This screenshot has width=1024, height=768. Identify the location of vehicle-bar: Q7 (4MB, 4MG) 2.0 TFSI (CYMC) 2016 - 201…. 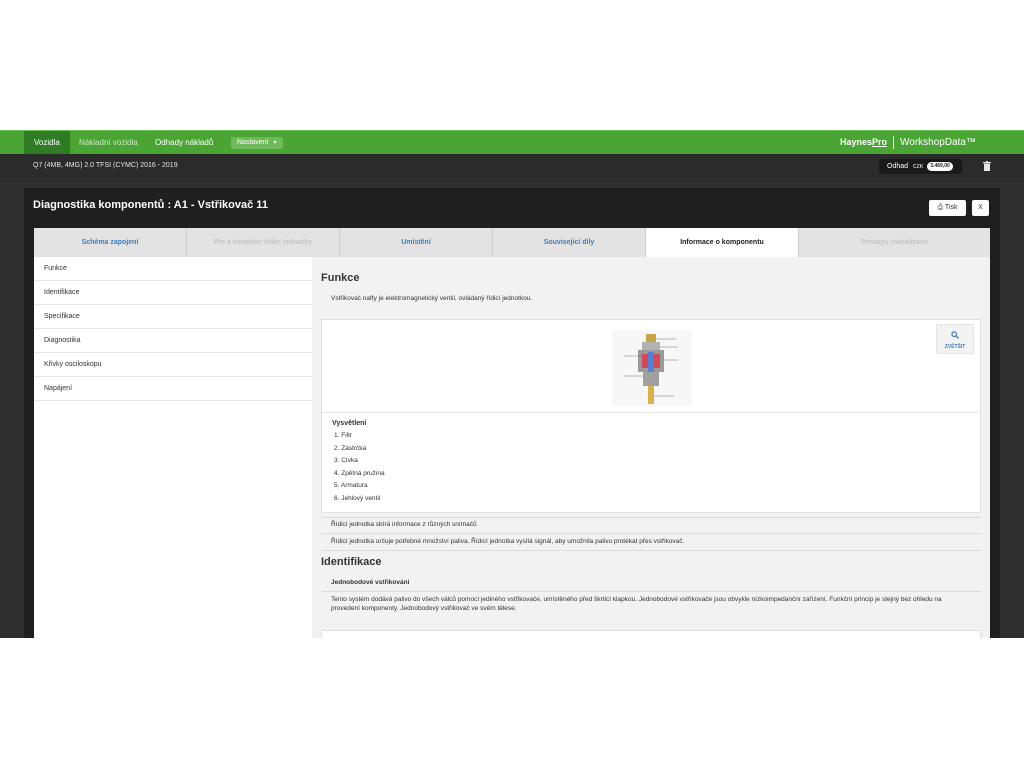
(512, 166).